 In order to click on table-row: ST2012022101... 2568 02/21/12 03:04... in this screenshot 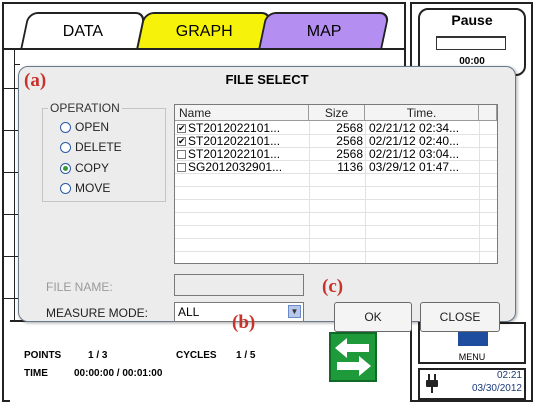, I will do `click(336, 154)`.